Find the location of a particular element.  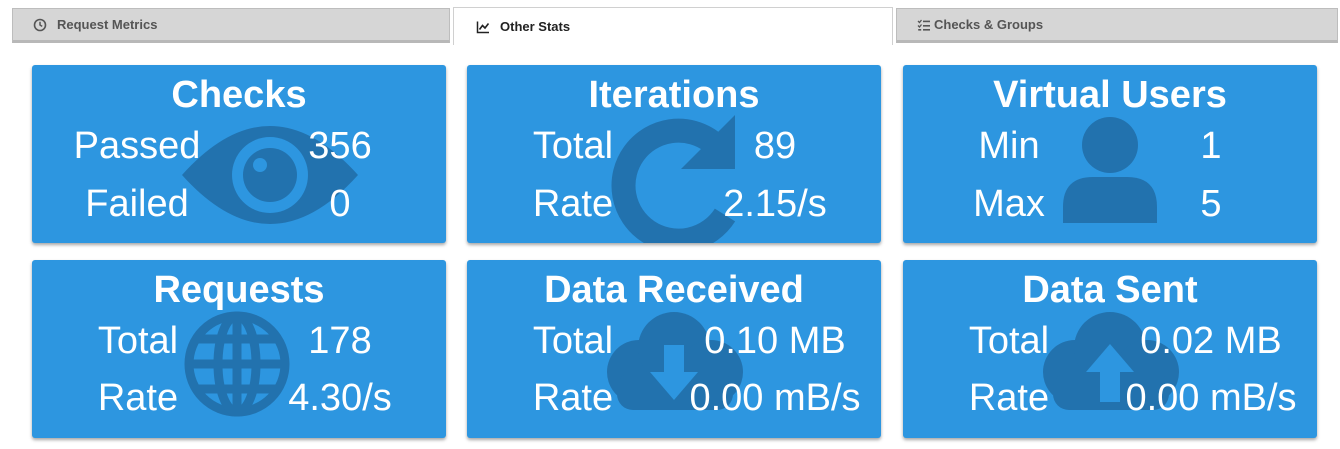

card-title: Requests is located at coordinates (239, 290).